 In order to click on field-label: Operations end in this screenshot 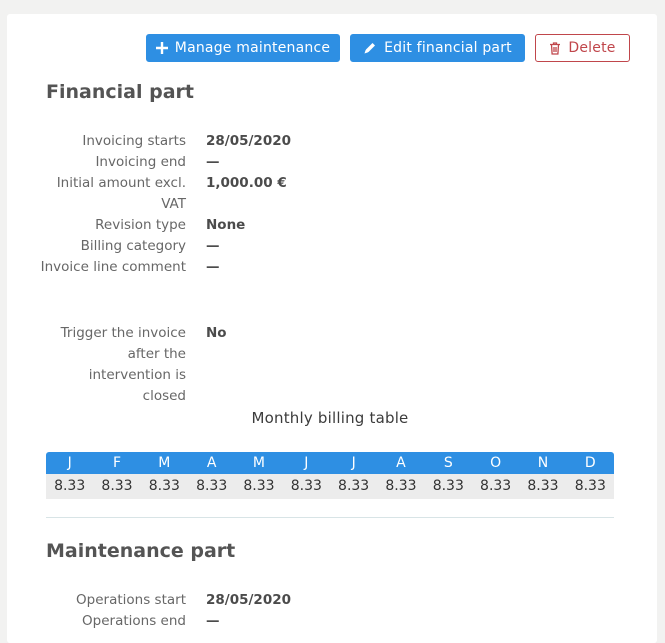, I will do `click(134, 621)`.